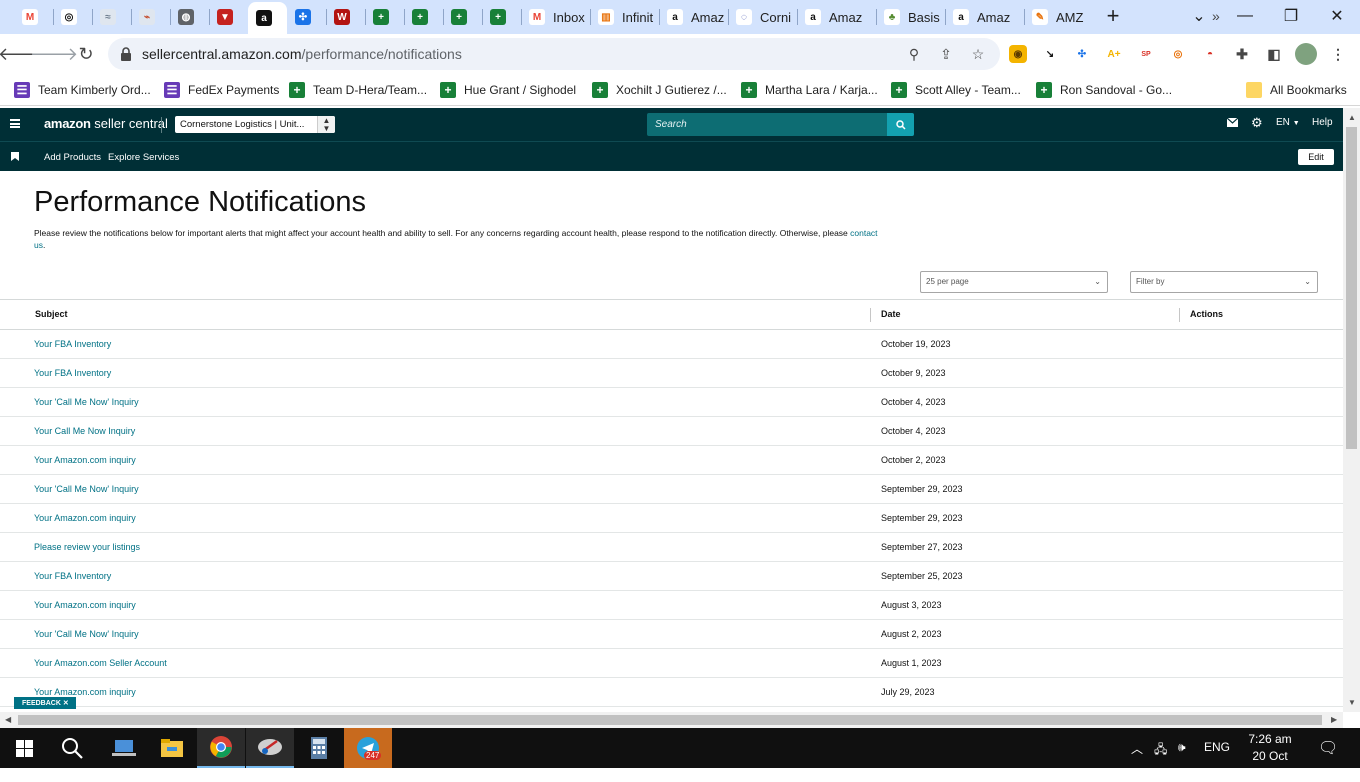 This screenshot has height=782, width=1360. What do you see at coordinates (1351, 288) in the screenshot?
I see `vertical-scroll-thumb` at bounding box center [1351, 288].